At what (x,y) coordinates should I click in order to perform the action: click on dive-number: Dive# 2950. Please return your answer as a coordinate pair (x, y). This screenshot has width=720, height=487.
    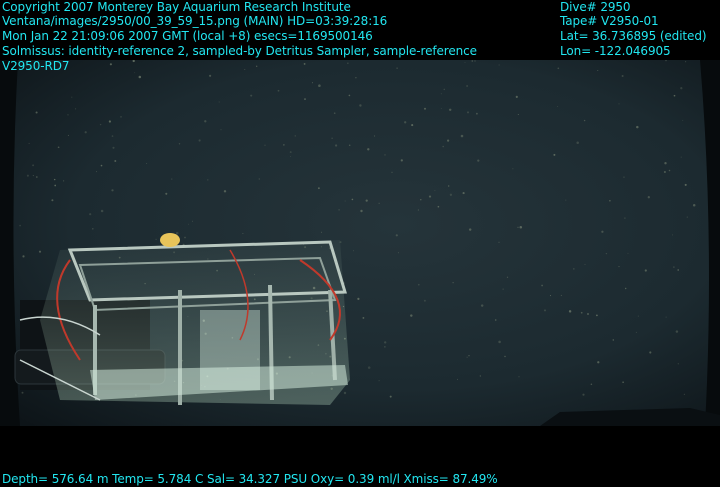
    Looking at the image, I should click on (595, 7).